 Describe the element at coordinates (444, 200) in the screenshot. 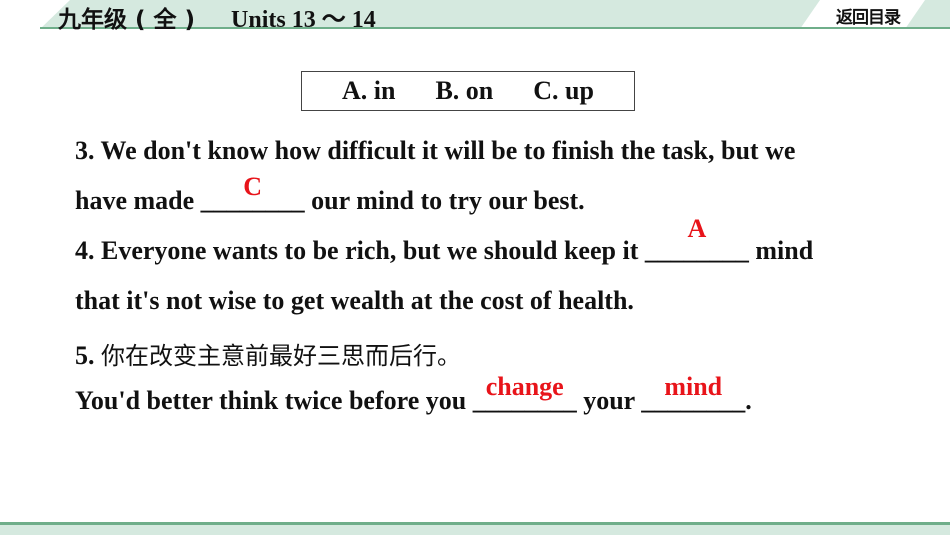

I see `q3-text-post: our mind to try our best.` at that location.